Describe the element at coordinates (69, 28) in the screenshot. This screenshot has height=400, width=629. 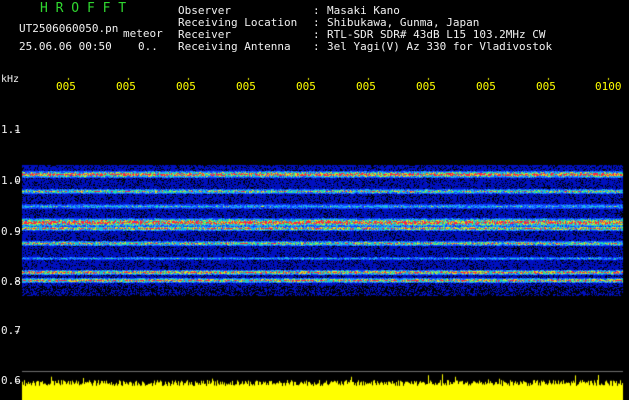
I see `filename-label: UT2506060050.pn` at that location.